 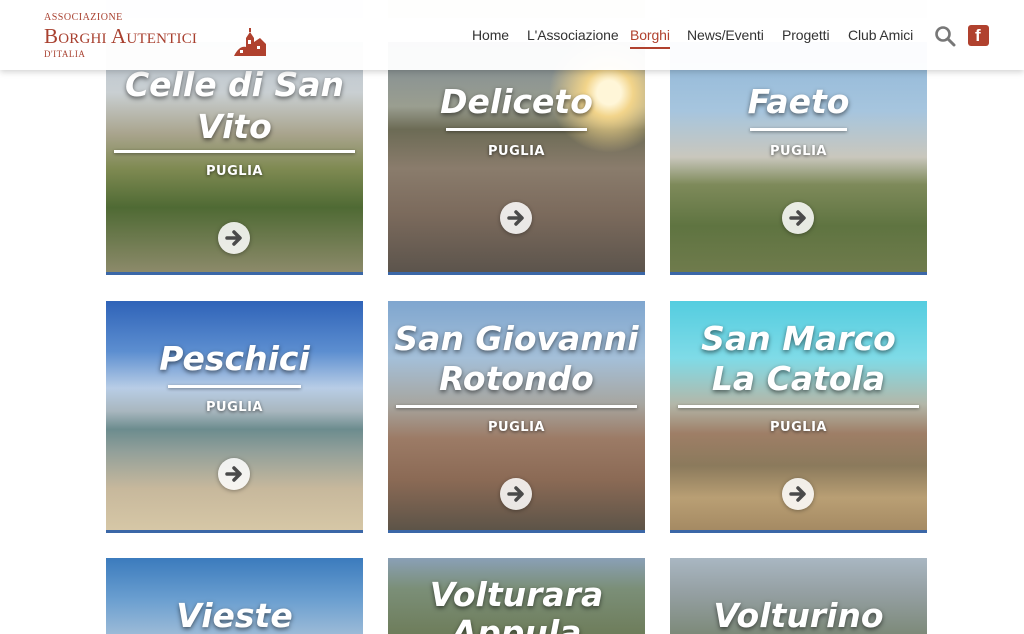 I want to click on card-volturara-appula: Volturara Appula, so click(x=516, y=596).